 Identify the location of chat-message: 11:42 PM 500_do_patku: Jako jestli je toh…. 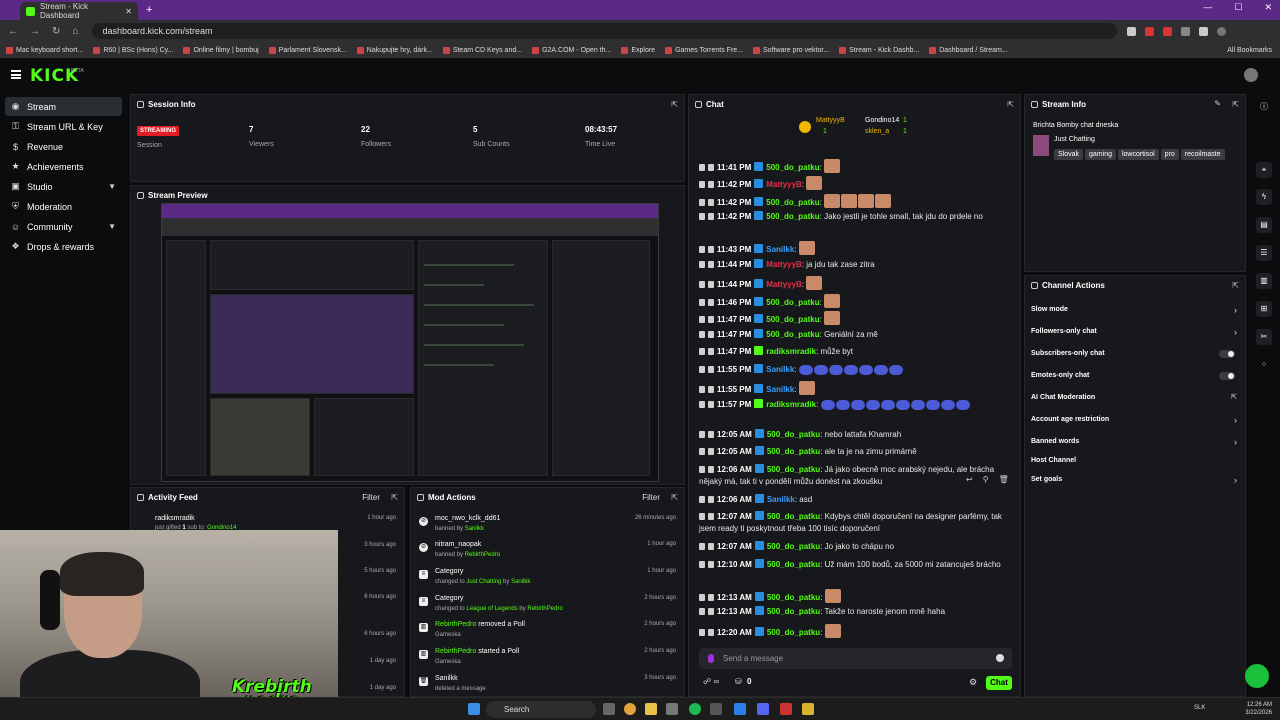
(857, 217).